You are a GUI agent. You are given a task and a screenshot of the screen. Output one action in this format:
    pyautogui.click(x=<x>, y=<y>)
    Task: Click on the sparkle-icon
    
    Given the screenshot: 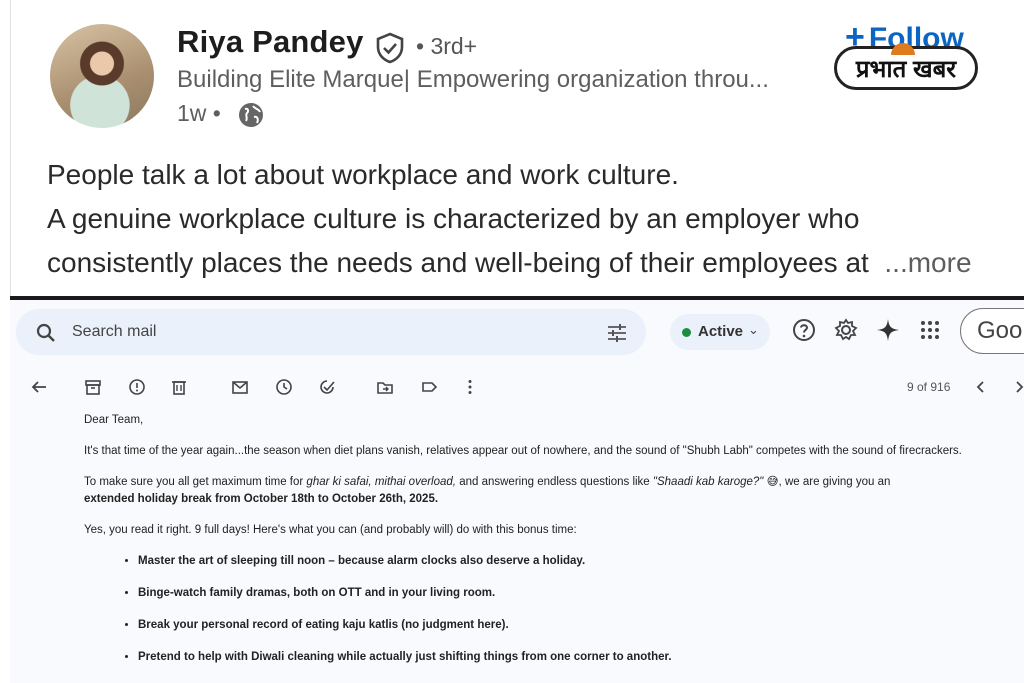 What is the action you would take?
    pyautogui.click(x=888, y=330)
    